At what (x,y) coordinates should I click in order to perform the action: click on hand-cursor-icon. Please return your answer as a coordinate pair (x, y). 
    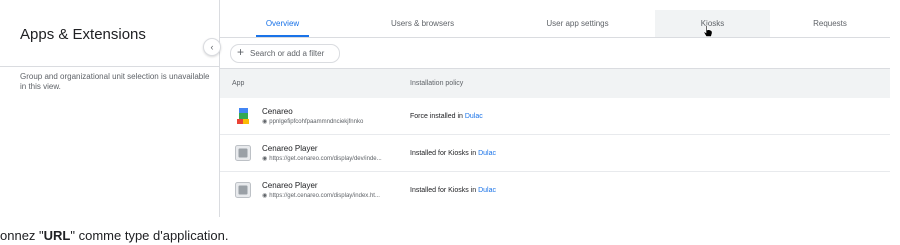
    Looking at the image, I should click on (708, 31).